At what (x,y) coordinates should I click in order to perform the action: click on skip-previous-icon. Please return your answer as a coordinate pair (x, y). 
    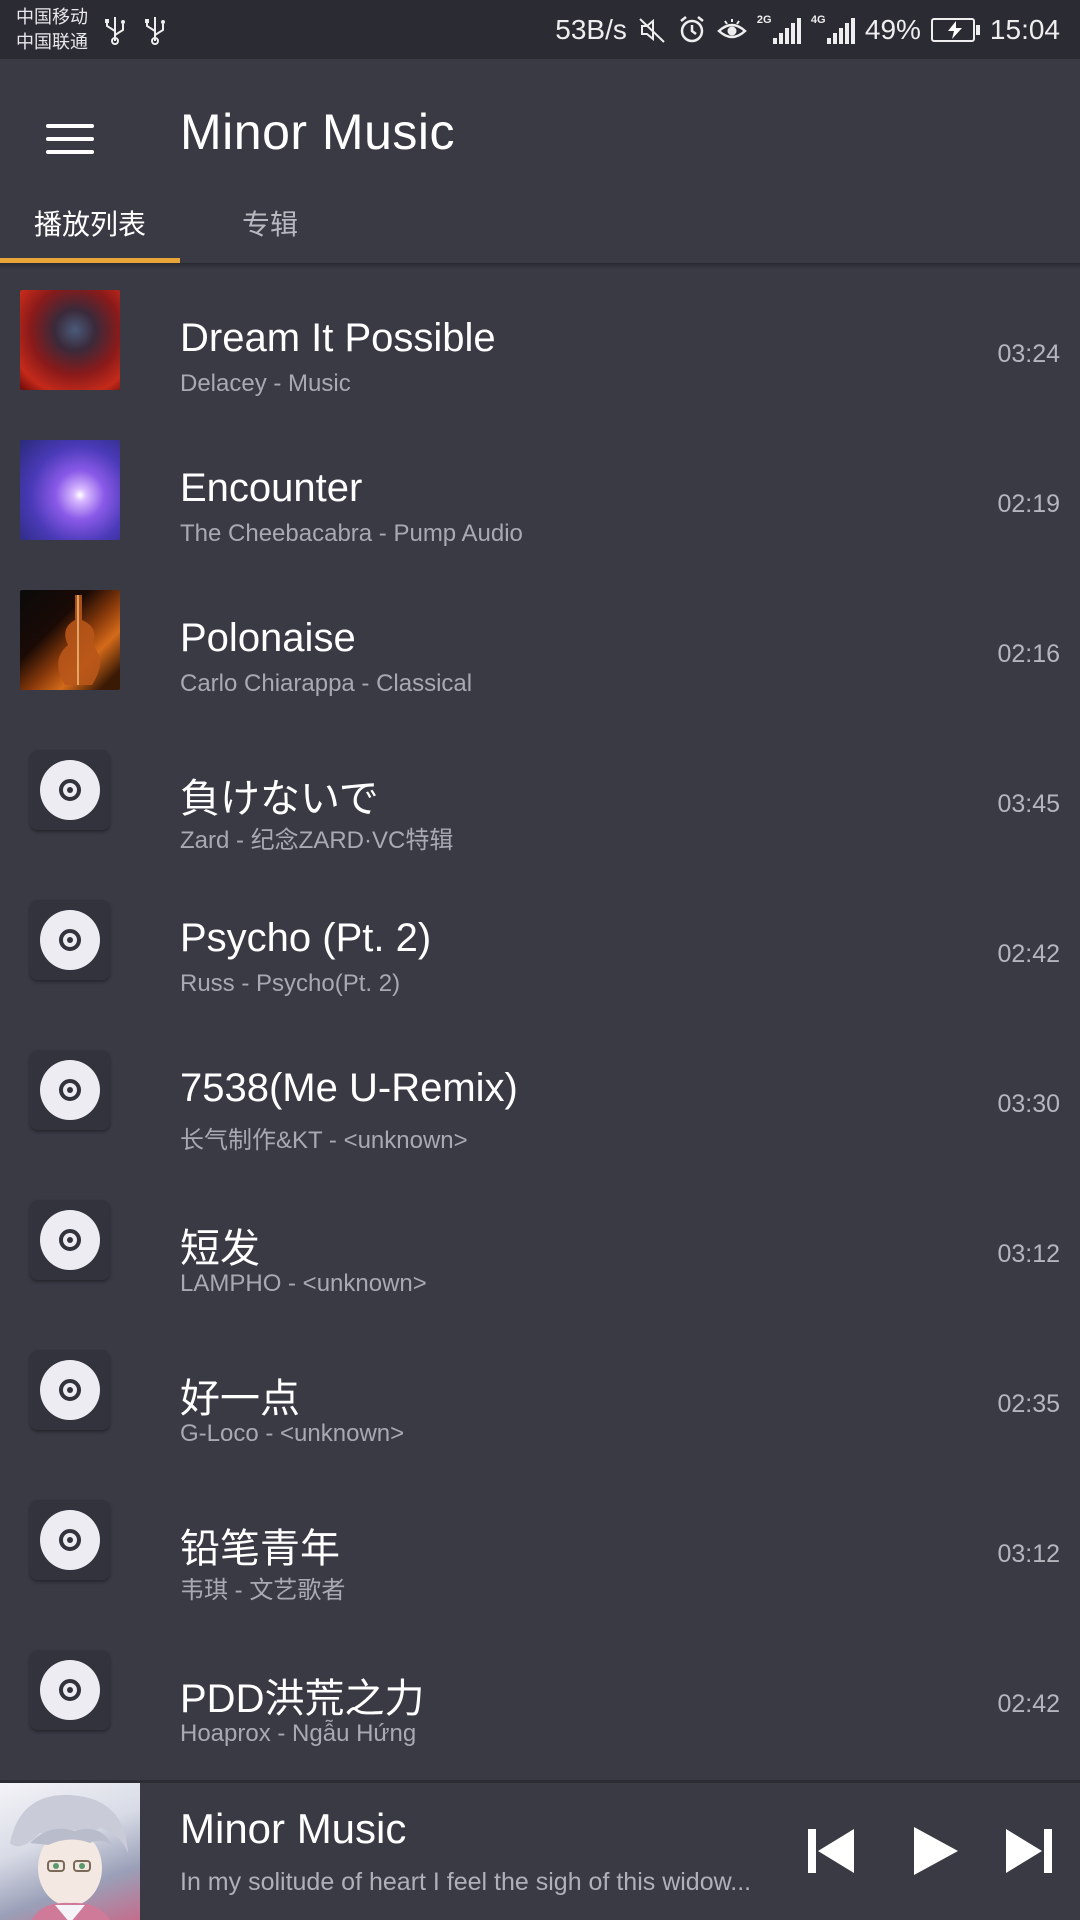
    Looking at the image, I should click on (831, 1851).